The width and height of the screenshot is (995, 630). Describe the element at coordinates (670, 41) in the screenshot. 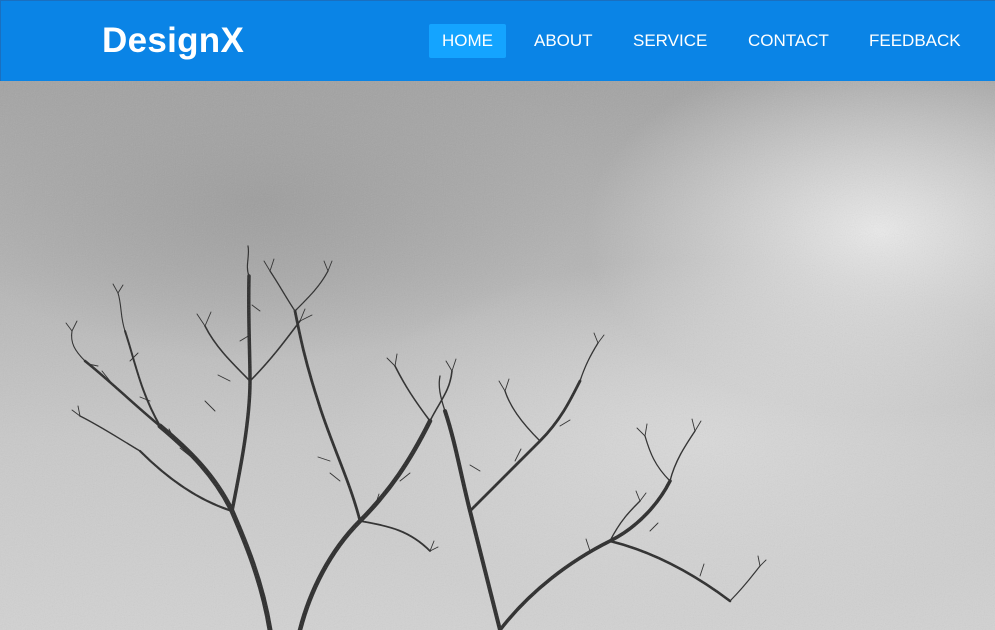

I see `nav-item-service: SERVICE` at that location.